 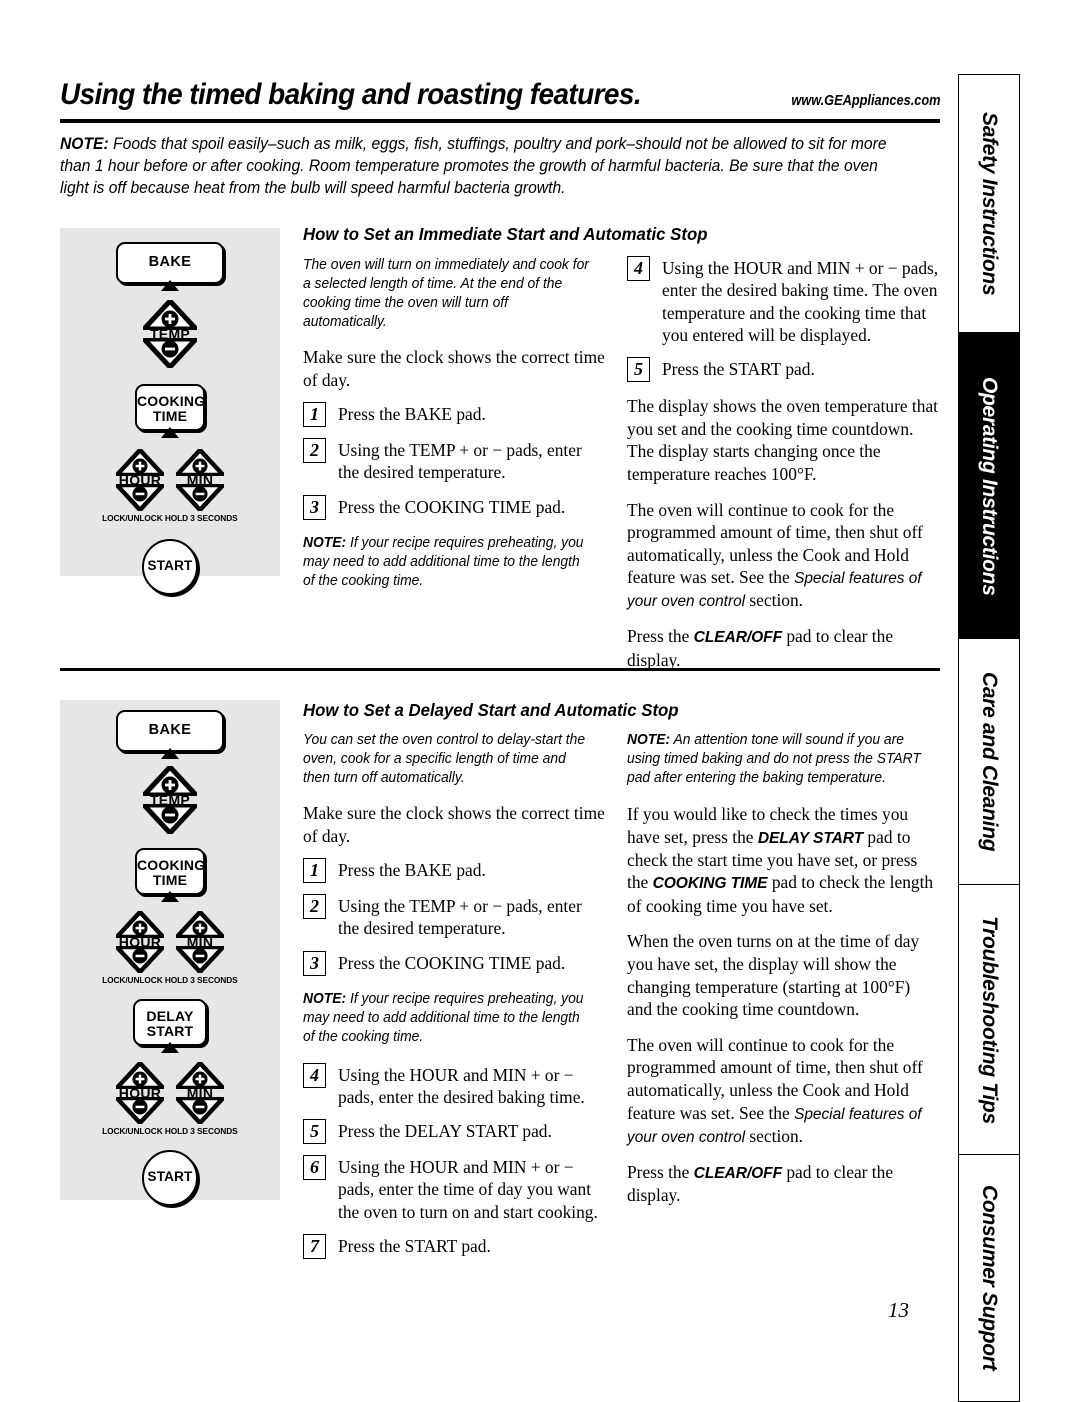 I want to click on min-label: MIN, so click(x=200, y=942).